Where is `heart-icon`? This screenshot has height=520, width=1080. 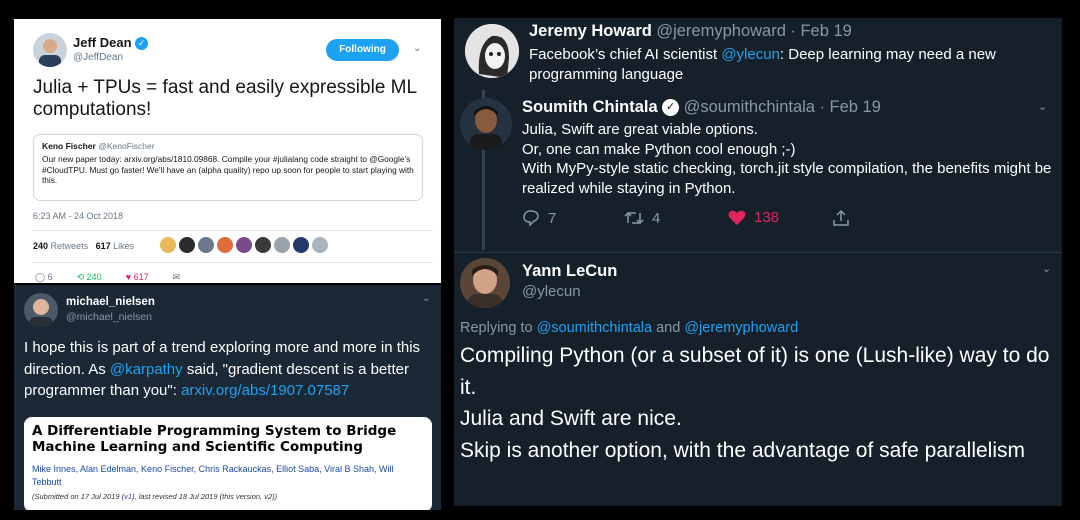
heart-icon is located at coordinates (737, 217).